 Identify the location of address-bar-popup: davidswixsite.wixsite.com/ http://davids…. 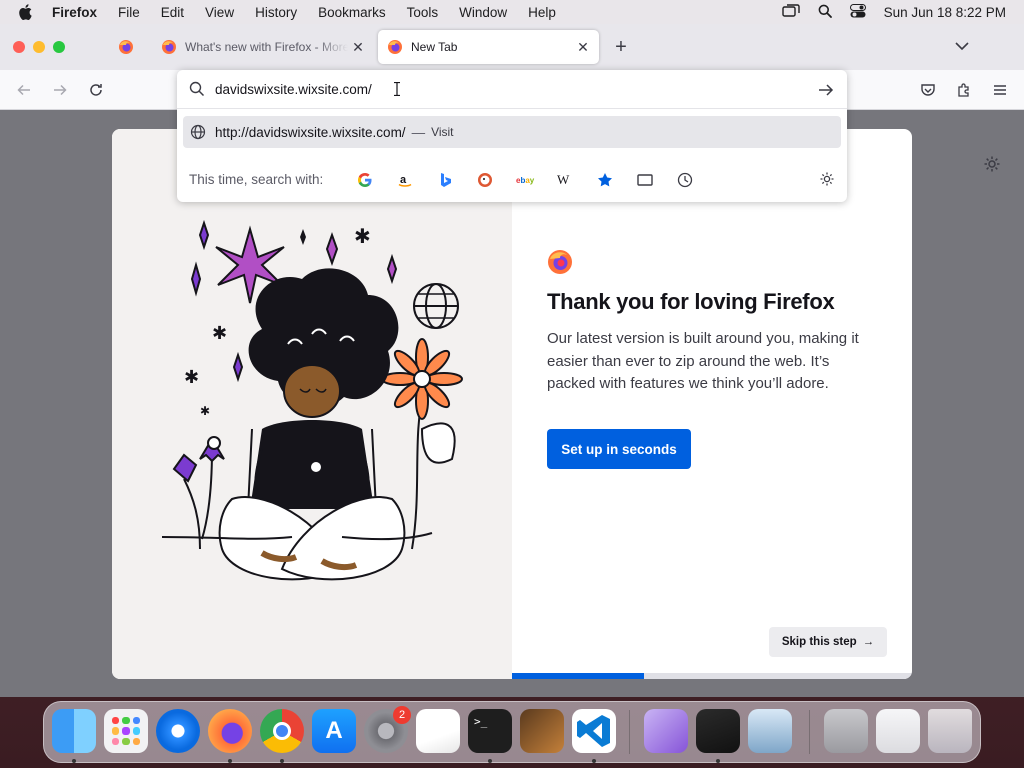
(512, 136).